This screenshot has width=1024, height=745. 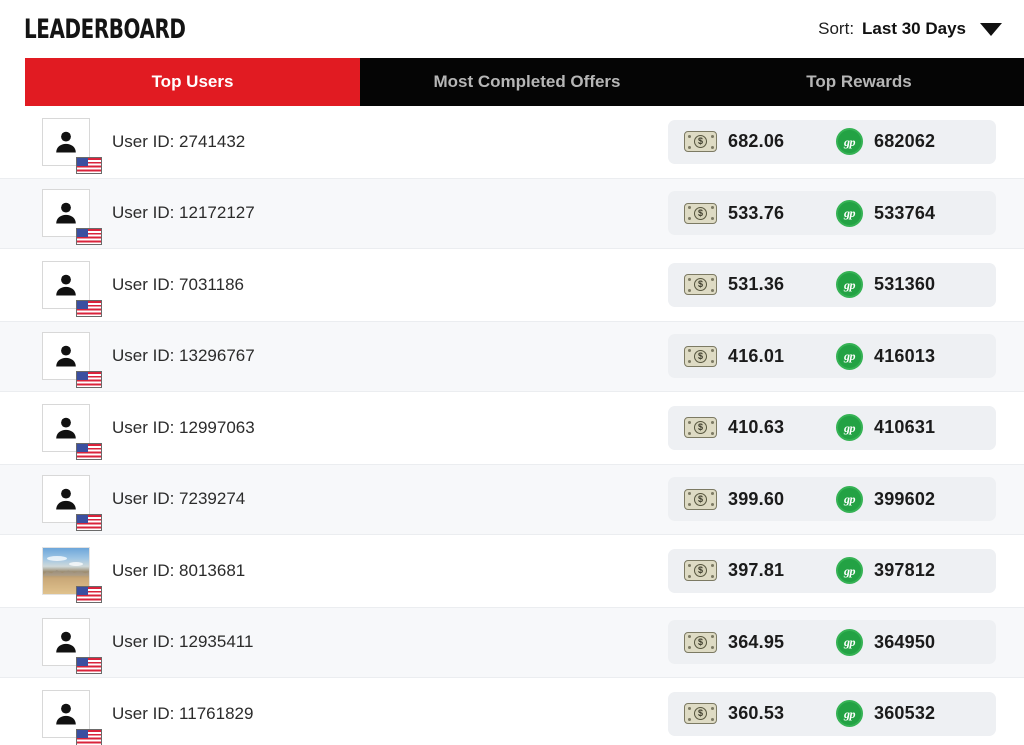 I want to click on user-cell: User ID: 8013681, so click(x=355, y=574).